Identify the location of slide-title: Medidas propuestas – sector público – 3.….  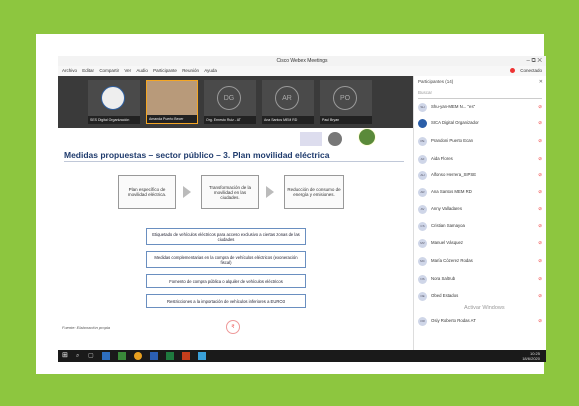
(197, 155).